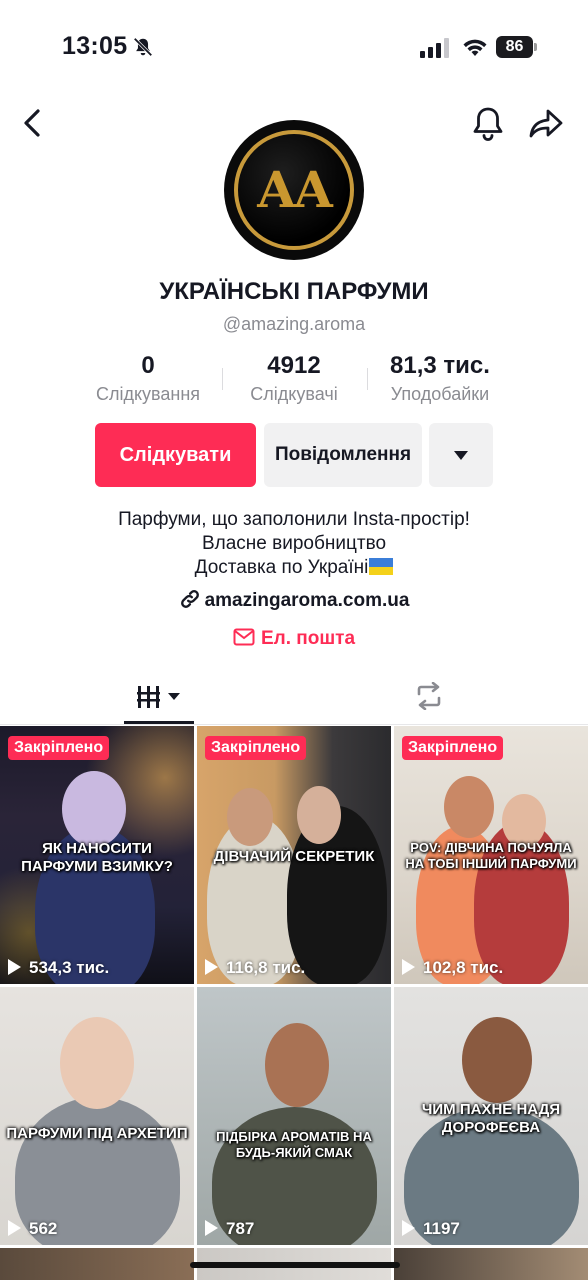 Image resolution: width=588 pixels, height=1280 pixels. Describe the element at coordinates (158, 697) in the screenshot. I see `videos-grid-icon` at that location.